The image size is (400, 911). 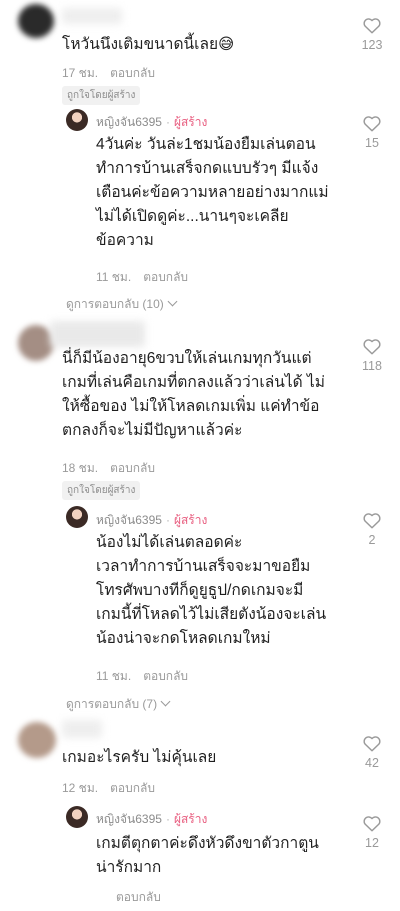 What do you see at coordinates (372, 763) in the screenshot?
I see `like-count: 42` at bounding box center [372, 763].